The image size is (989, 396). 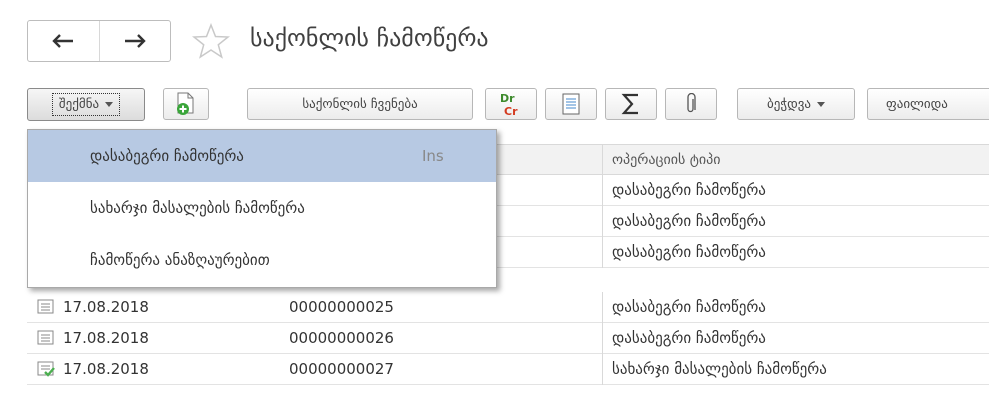 I want to click on menu-item-consumables-write-off: სახარჯი მასალების ჩამოწერა, so click(x=262, y=208).